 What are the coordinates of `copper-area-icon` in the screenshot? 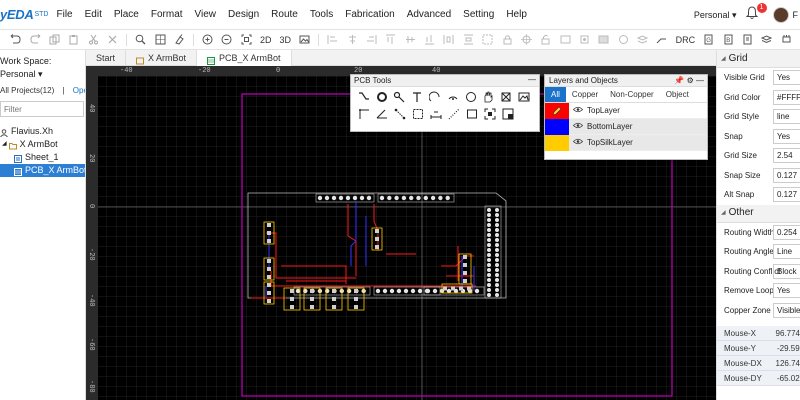 It's located at (506, 97).